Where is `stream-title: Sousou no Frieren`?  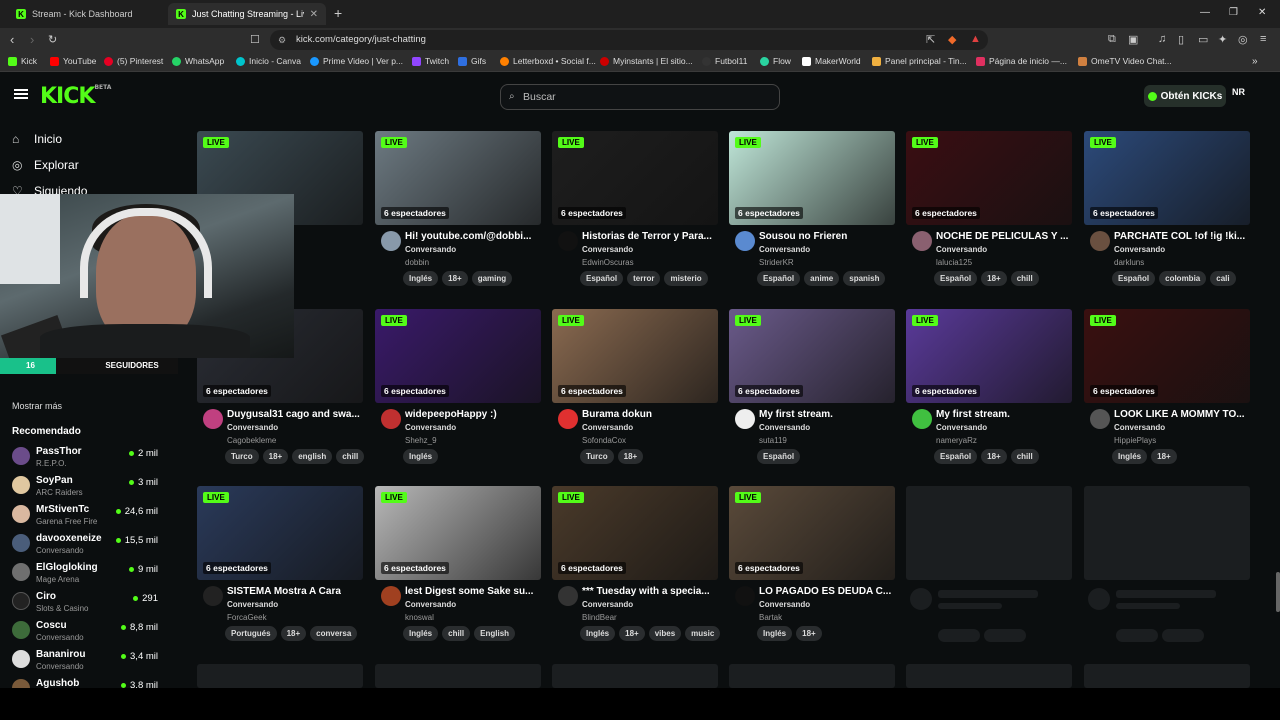
stream-title: Sousou no Frieren is located at coordinates (826, 236).